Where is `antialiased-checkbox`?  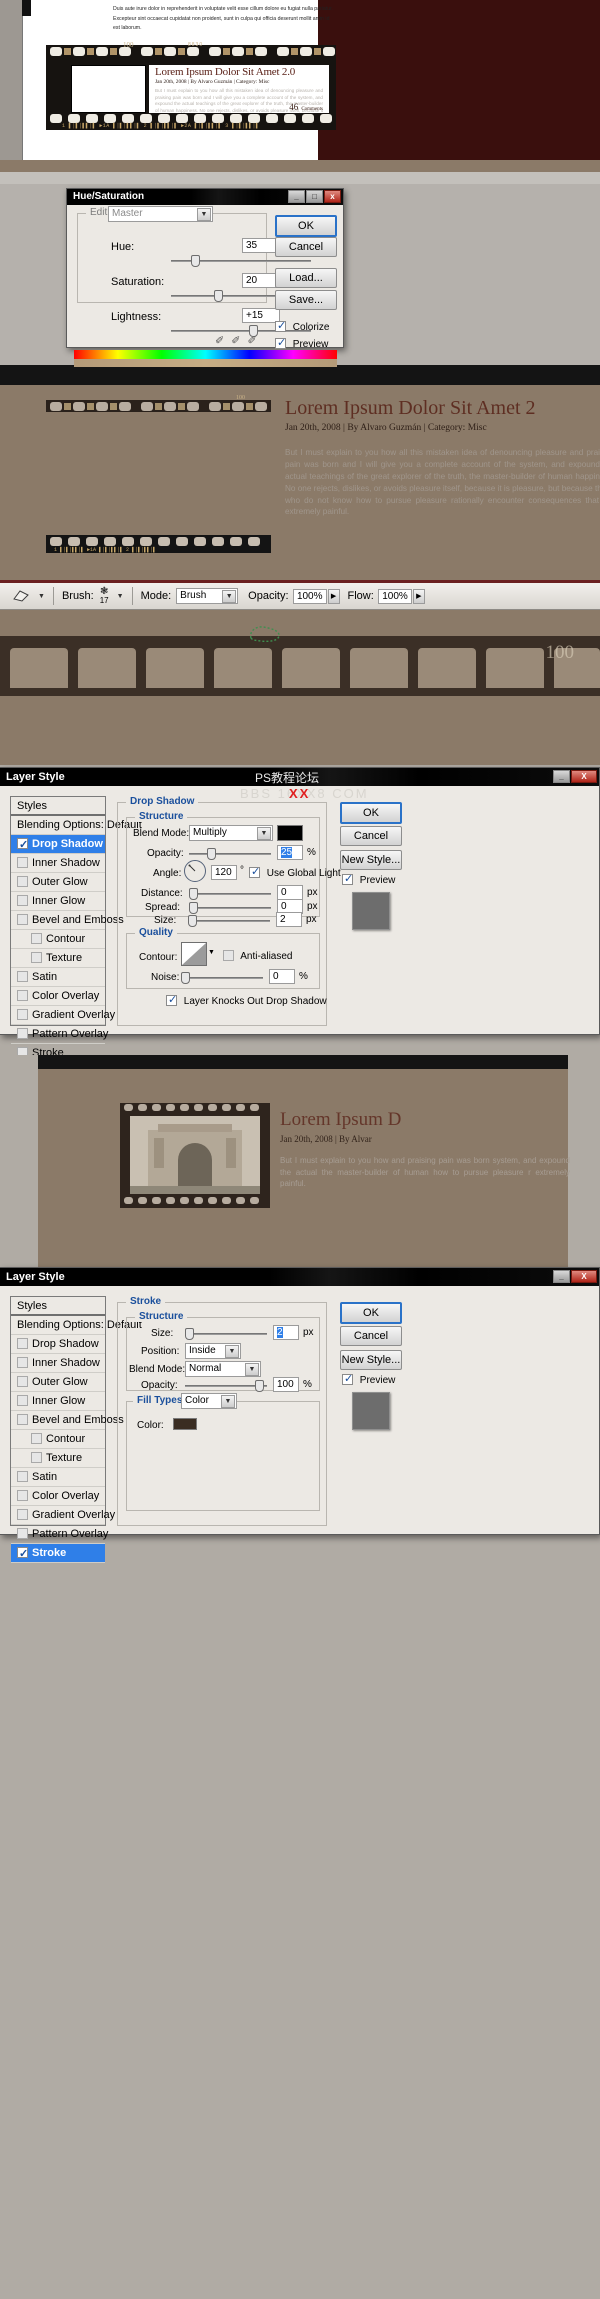
antialiased-checkbox is located at coordinates (228, 955).